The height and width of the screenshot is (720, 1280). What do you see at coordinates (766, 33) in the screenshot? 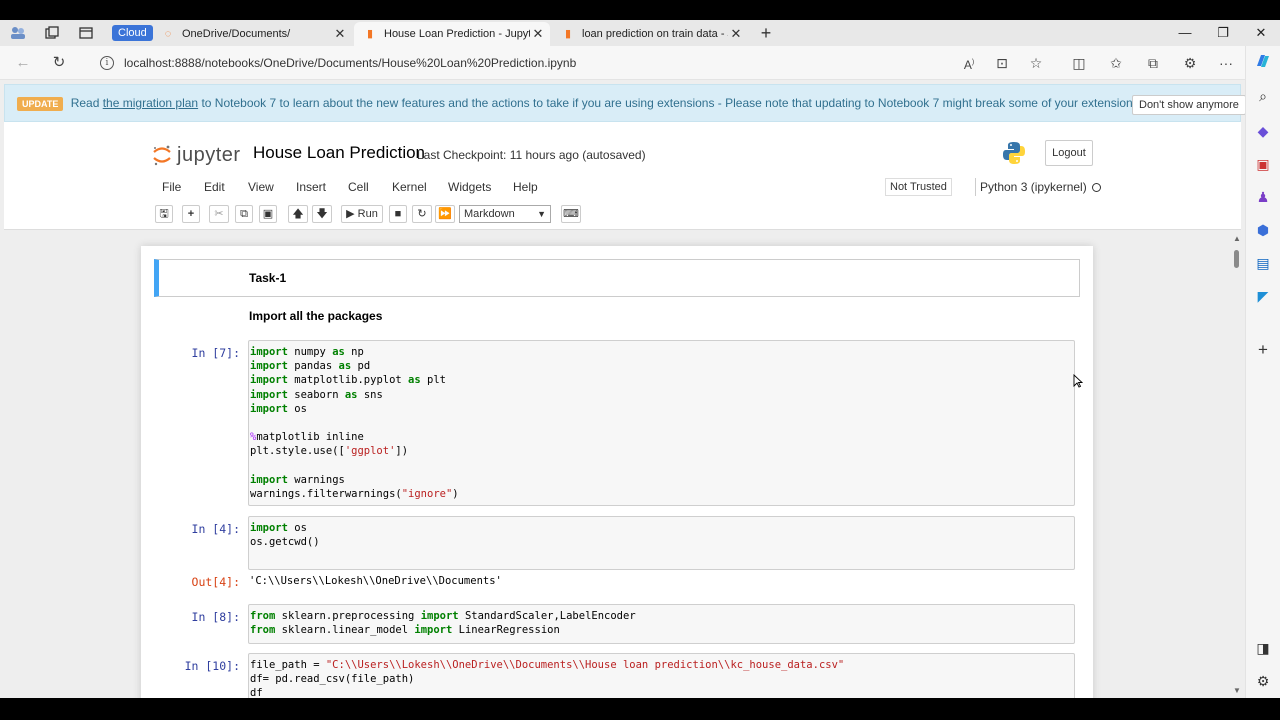
I see `new-tab-icon: +` at bounding box center [766, 33].